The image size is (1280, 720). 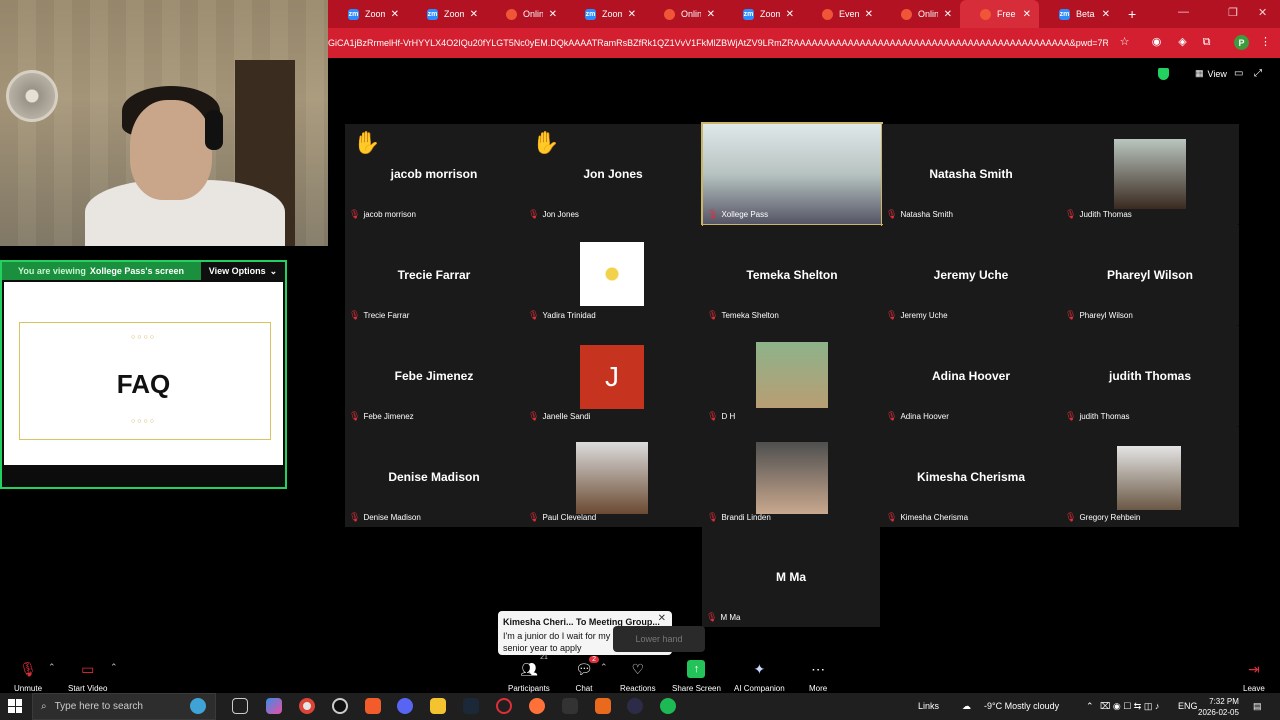 I want to click on reactions-button: ♡ Reactions, so click(x=638, y=677).